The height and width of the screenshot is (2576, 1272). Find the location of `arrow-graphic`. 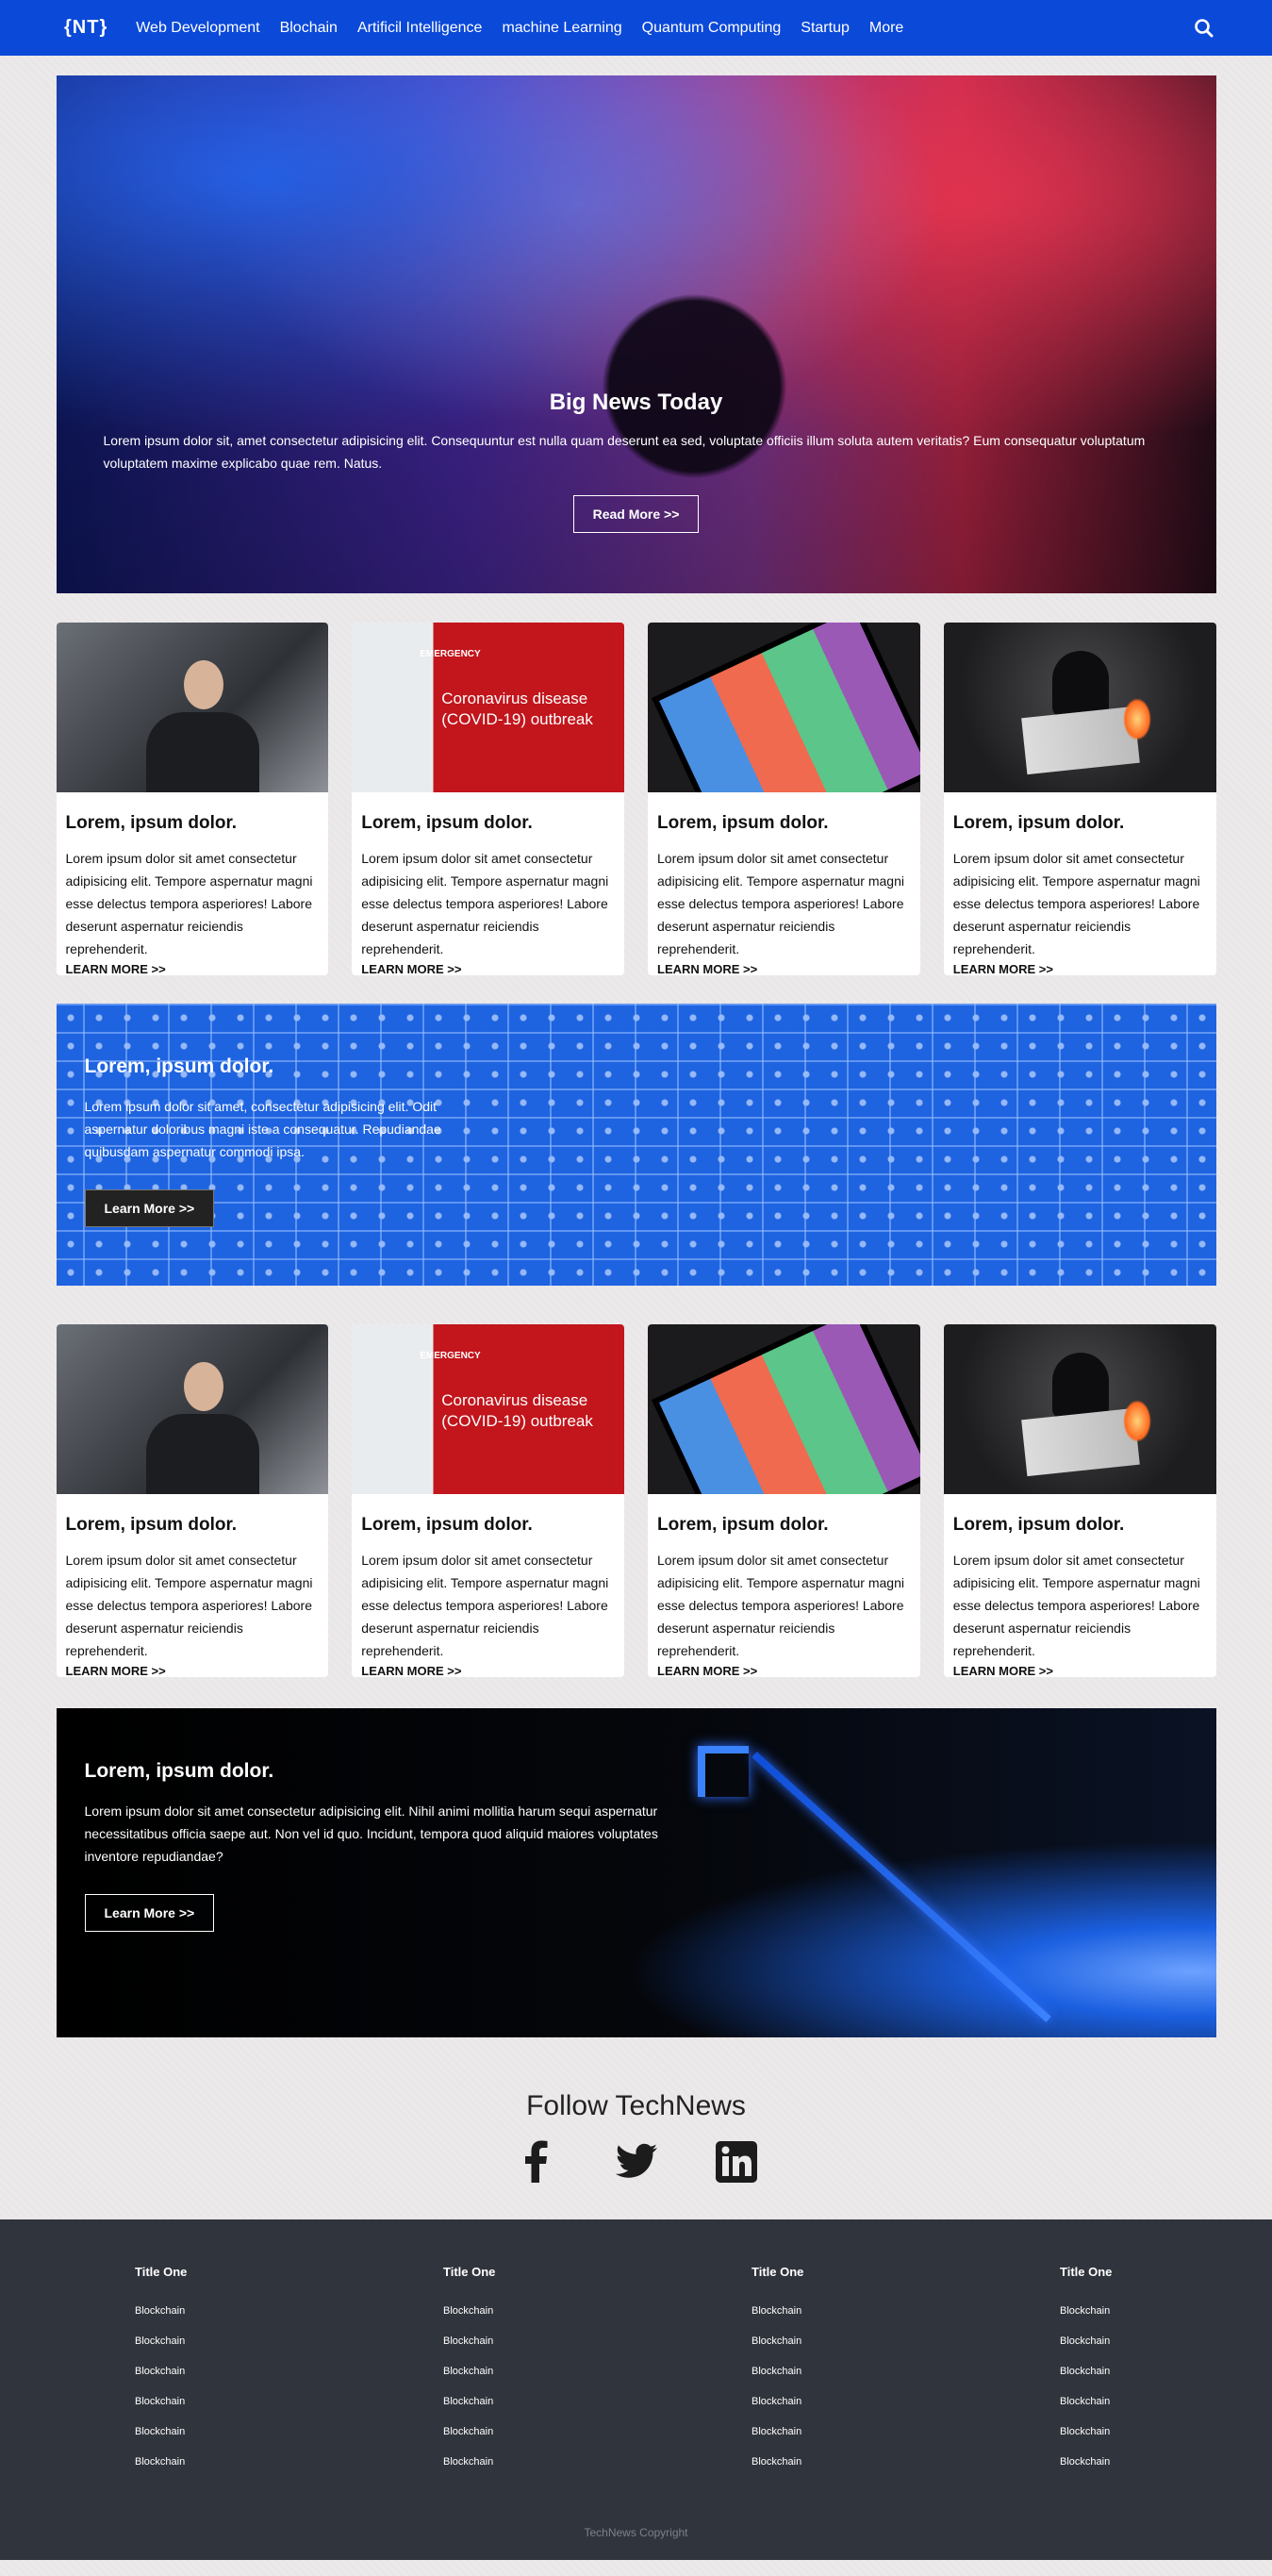

arrow-graphic is located at coordinates (901, 1887).